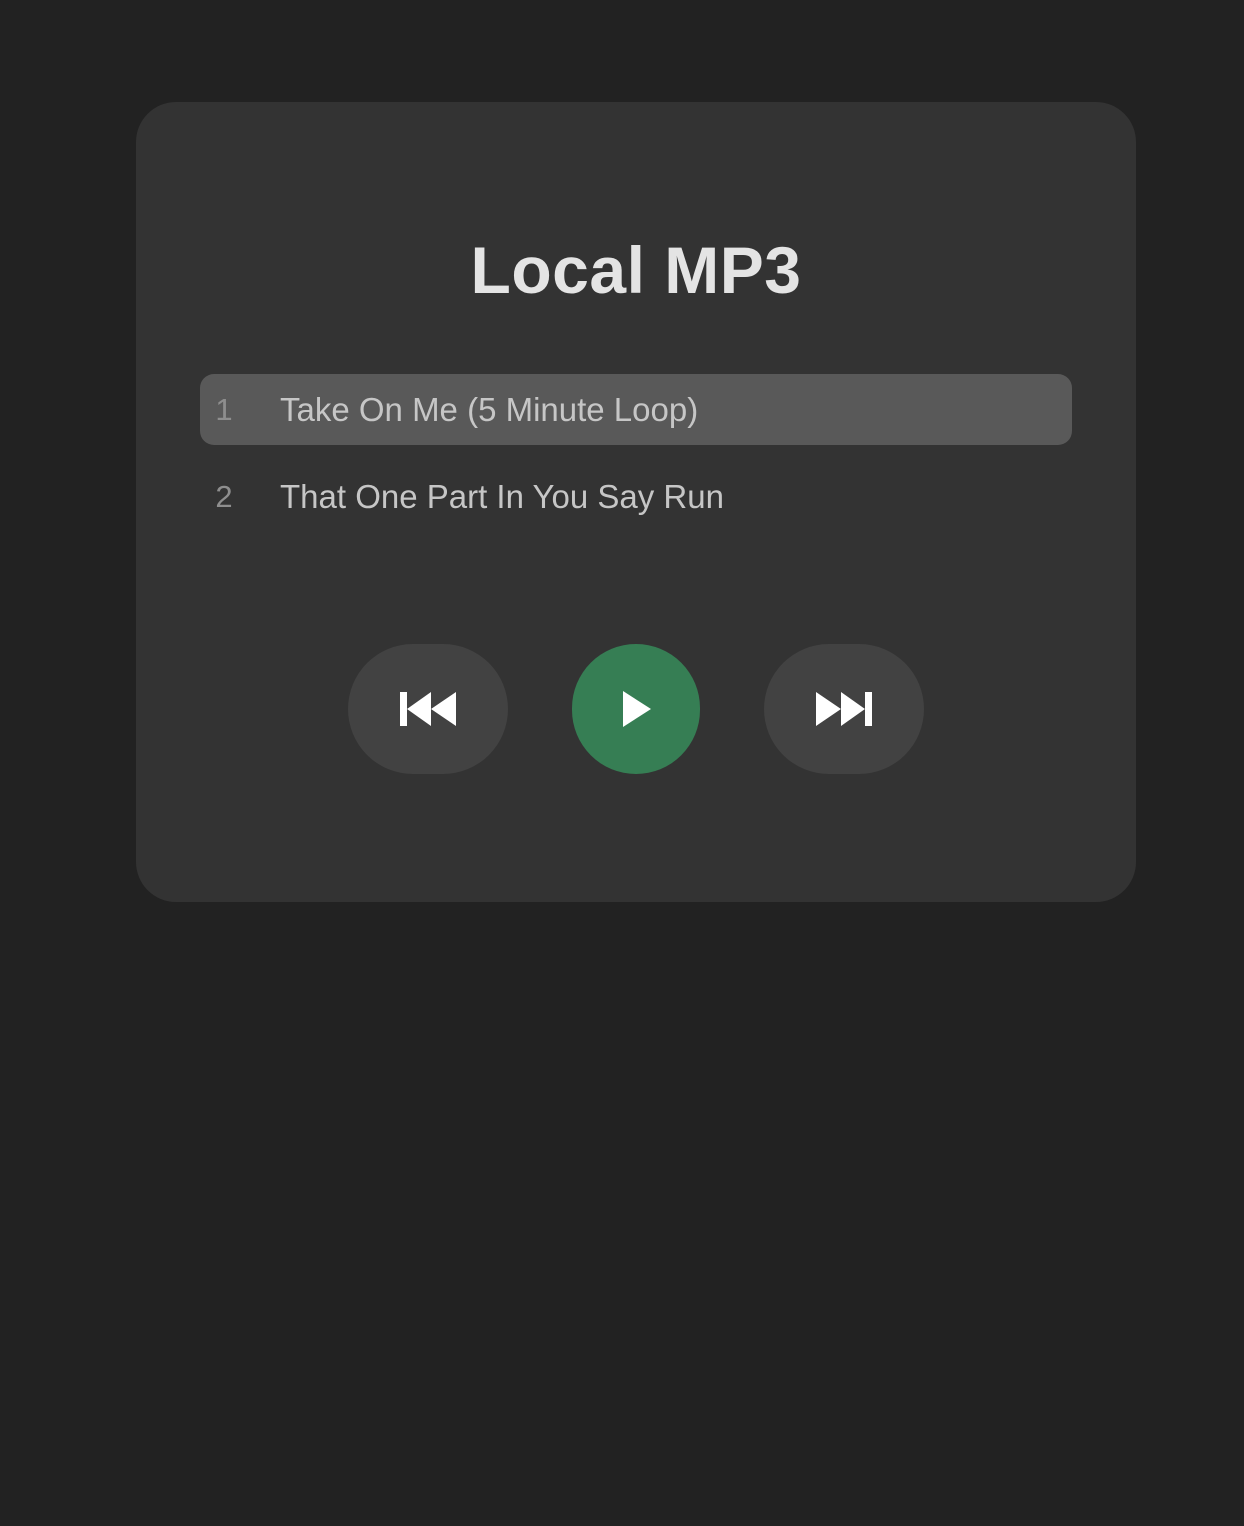 Image resolution: width=1244 pixels, height=1526 pixels. I want to click on track-title: Take On Me (5 Minute Loop), so click(489, 409).